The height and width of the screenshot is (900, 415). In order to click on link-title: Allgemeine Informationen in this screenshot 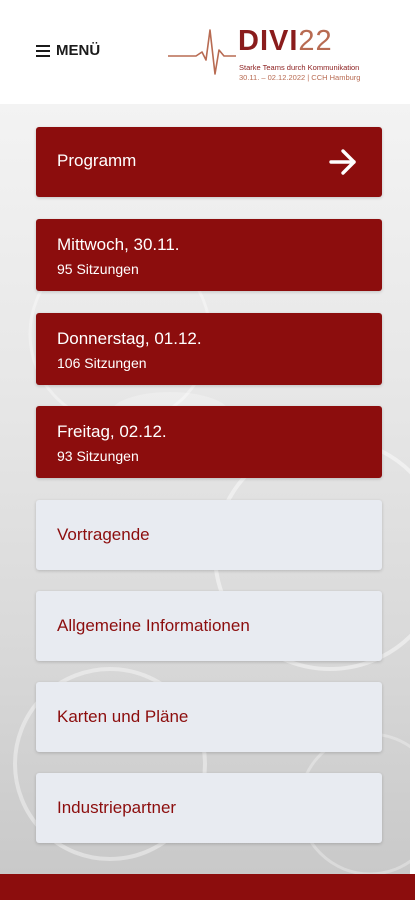, I will do `click(153, 625)`.